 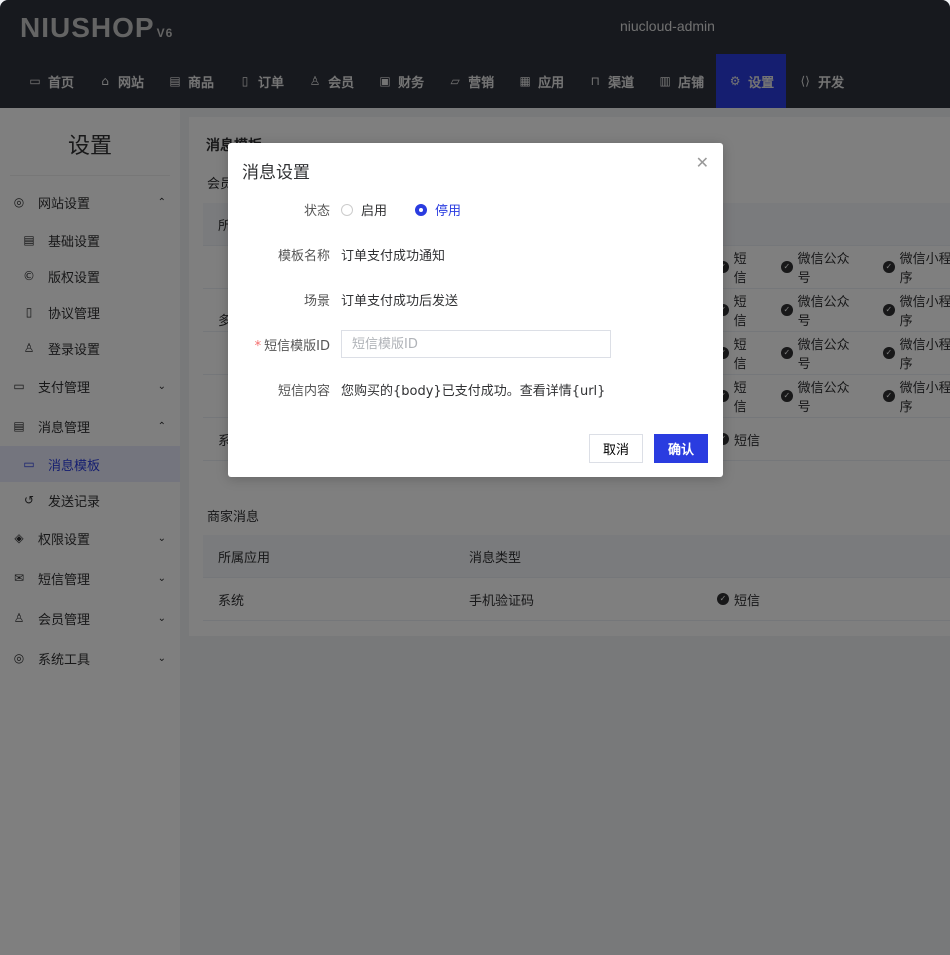 I want to click on dialog-title: 消息设置, so click(x=276, y=173).